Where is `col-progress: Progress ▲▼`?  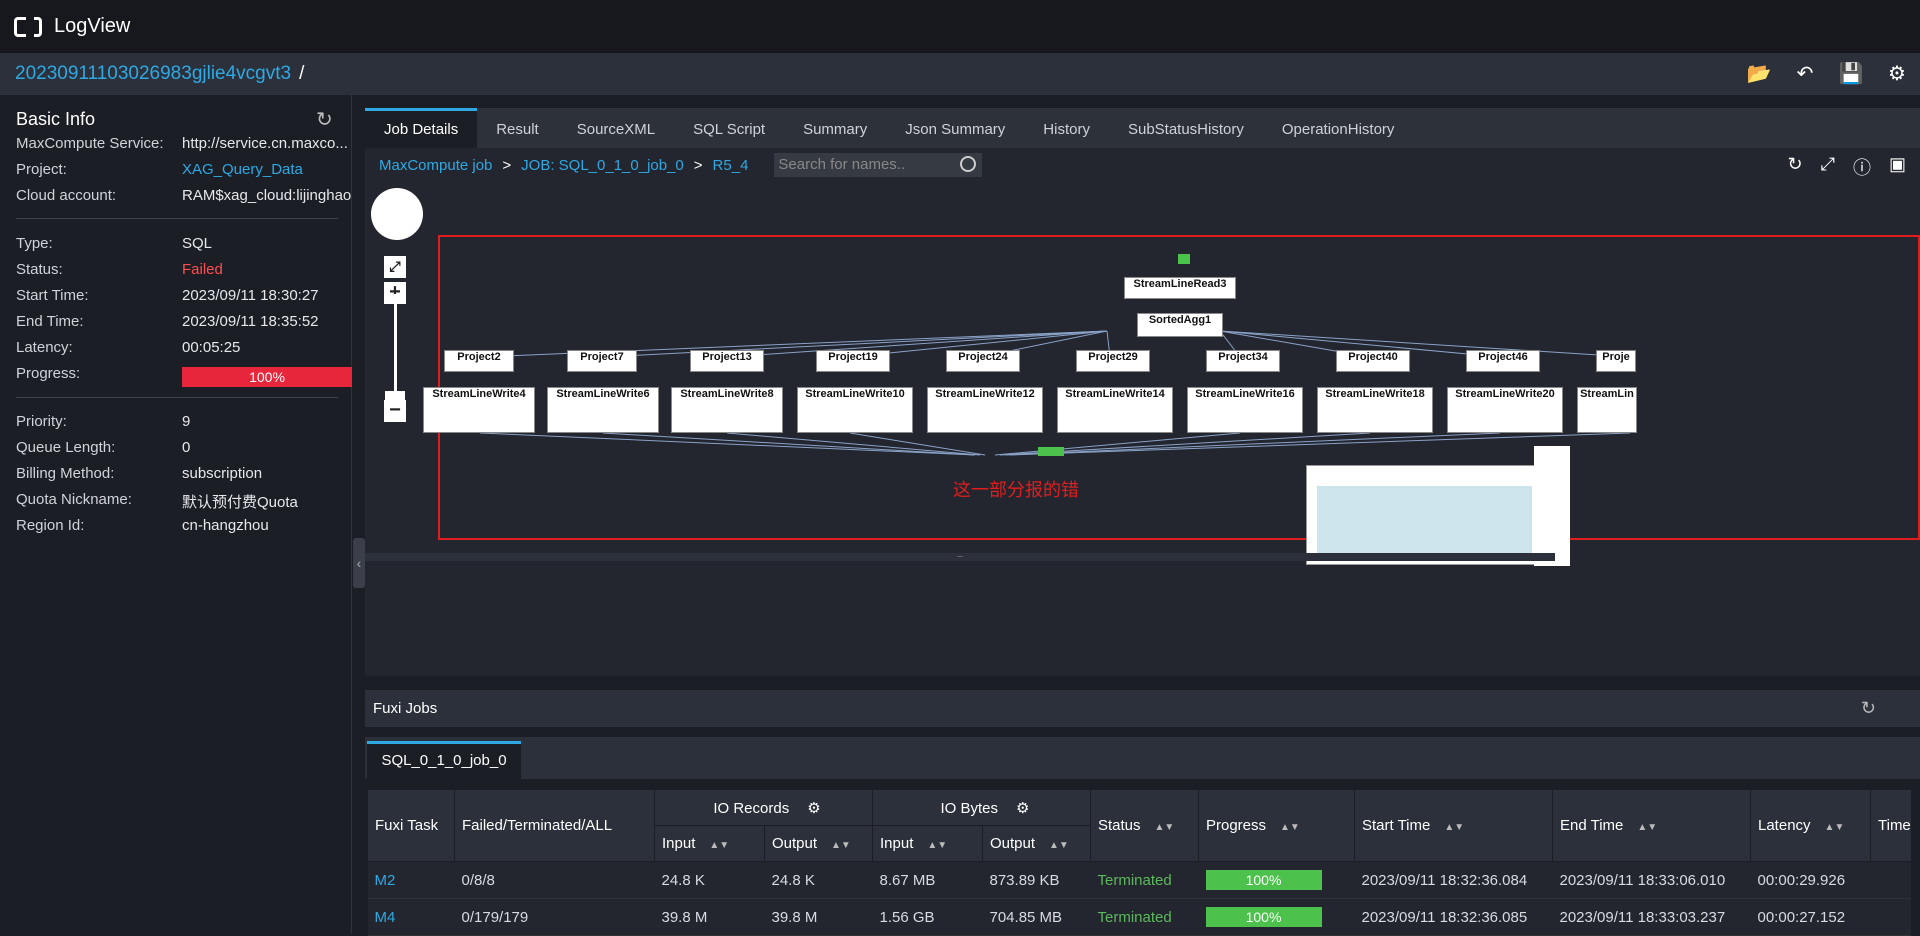
col-progress: Progress ▲▼ is located at coordinates (1276, 825).